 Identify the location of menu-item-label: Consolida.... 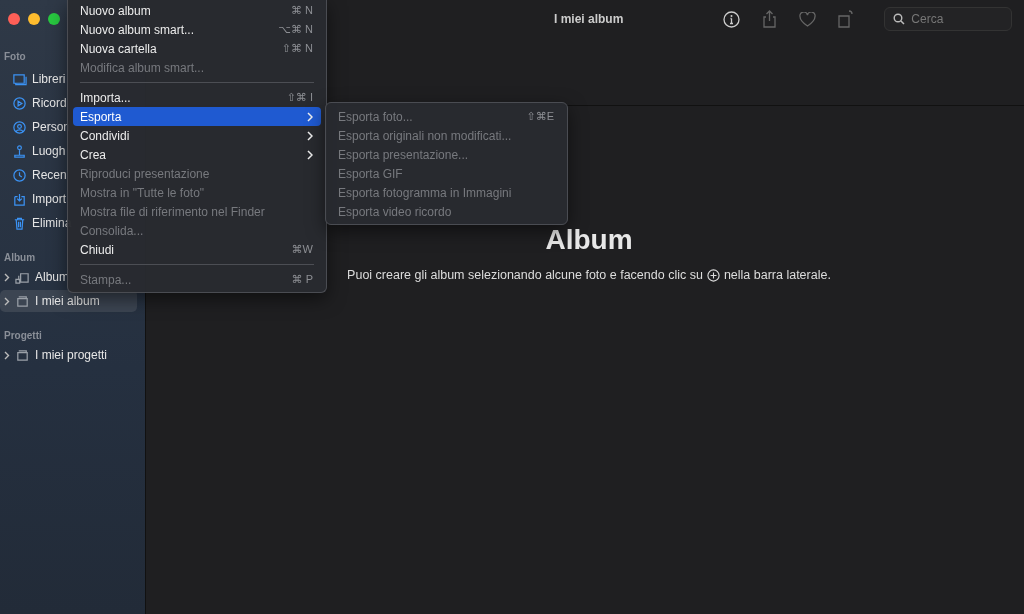
(112, 230).